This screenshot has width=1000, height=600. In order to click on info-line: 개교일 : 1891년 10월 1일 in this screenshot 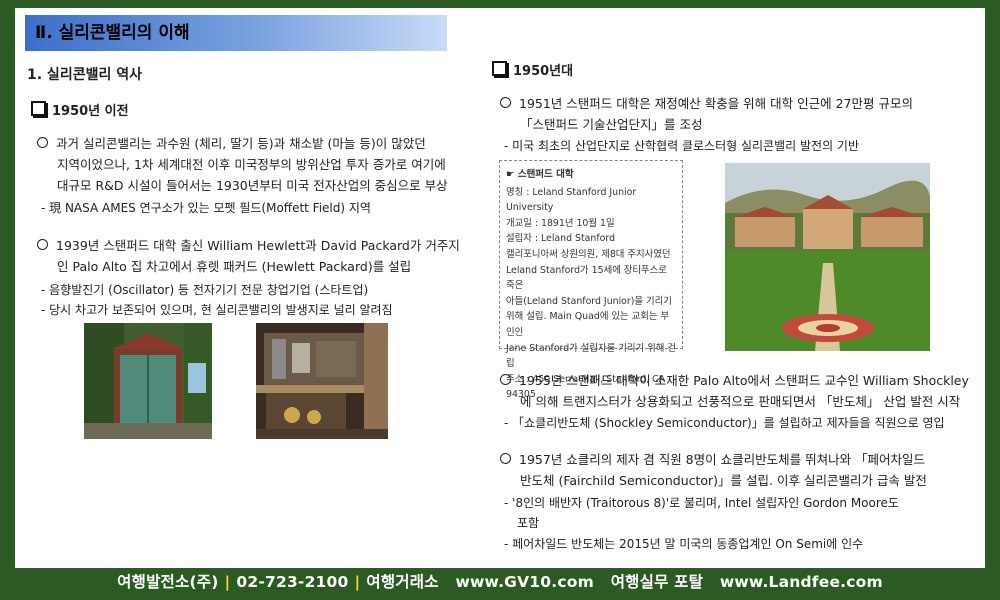, I will do `click(560, 223)`.